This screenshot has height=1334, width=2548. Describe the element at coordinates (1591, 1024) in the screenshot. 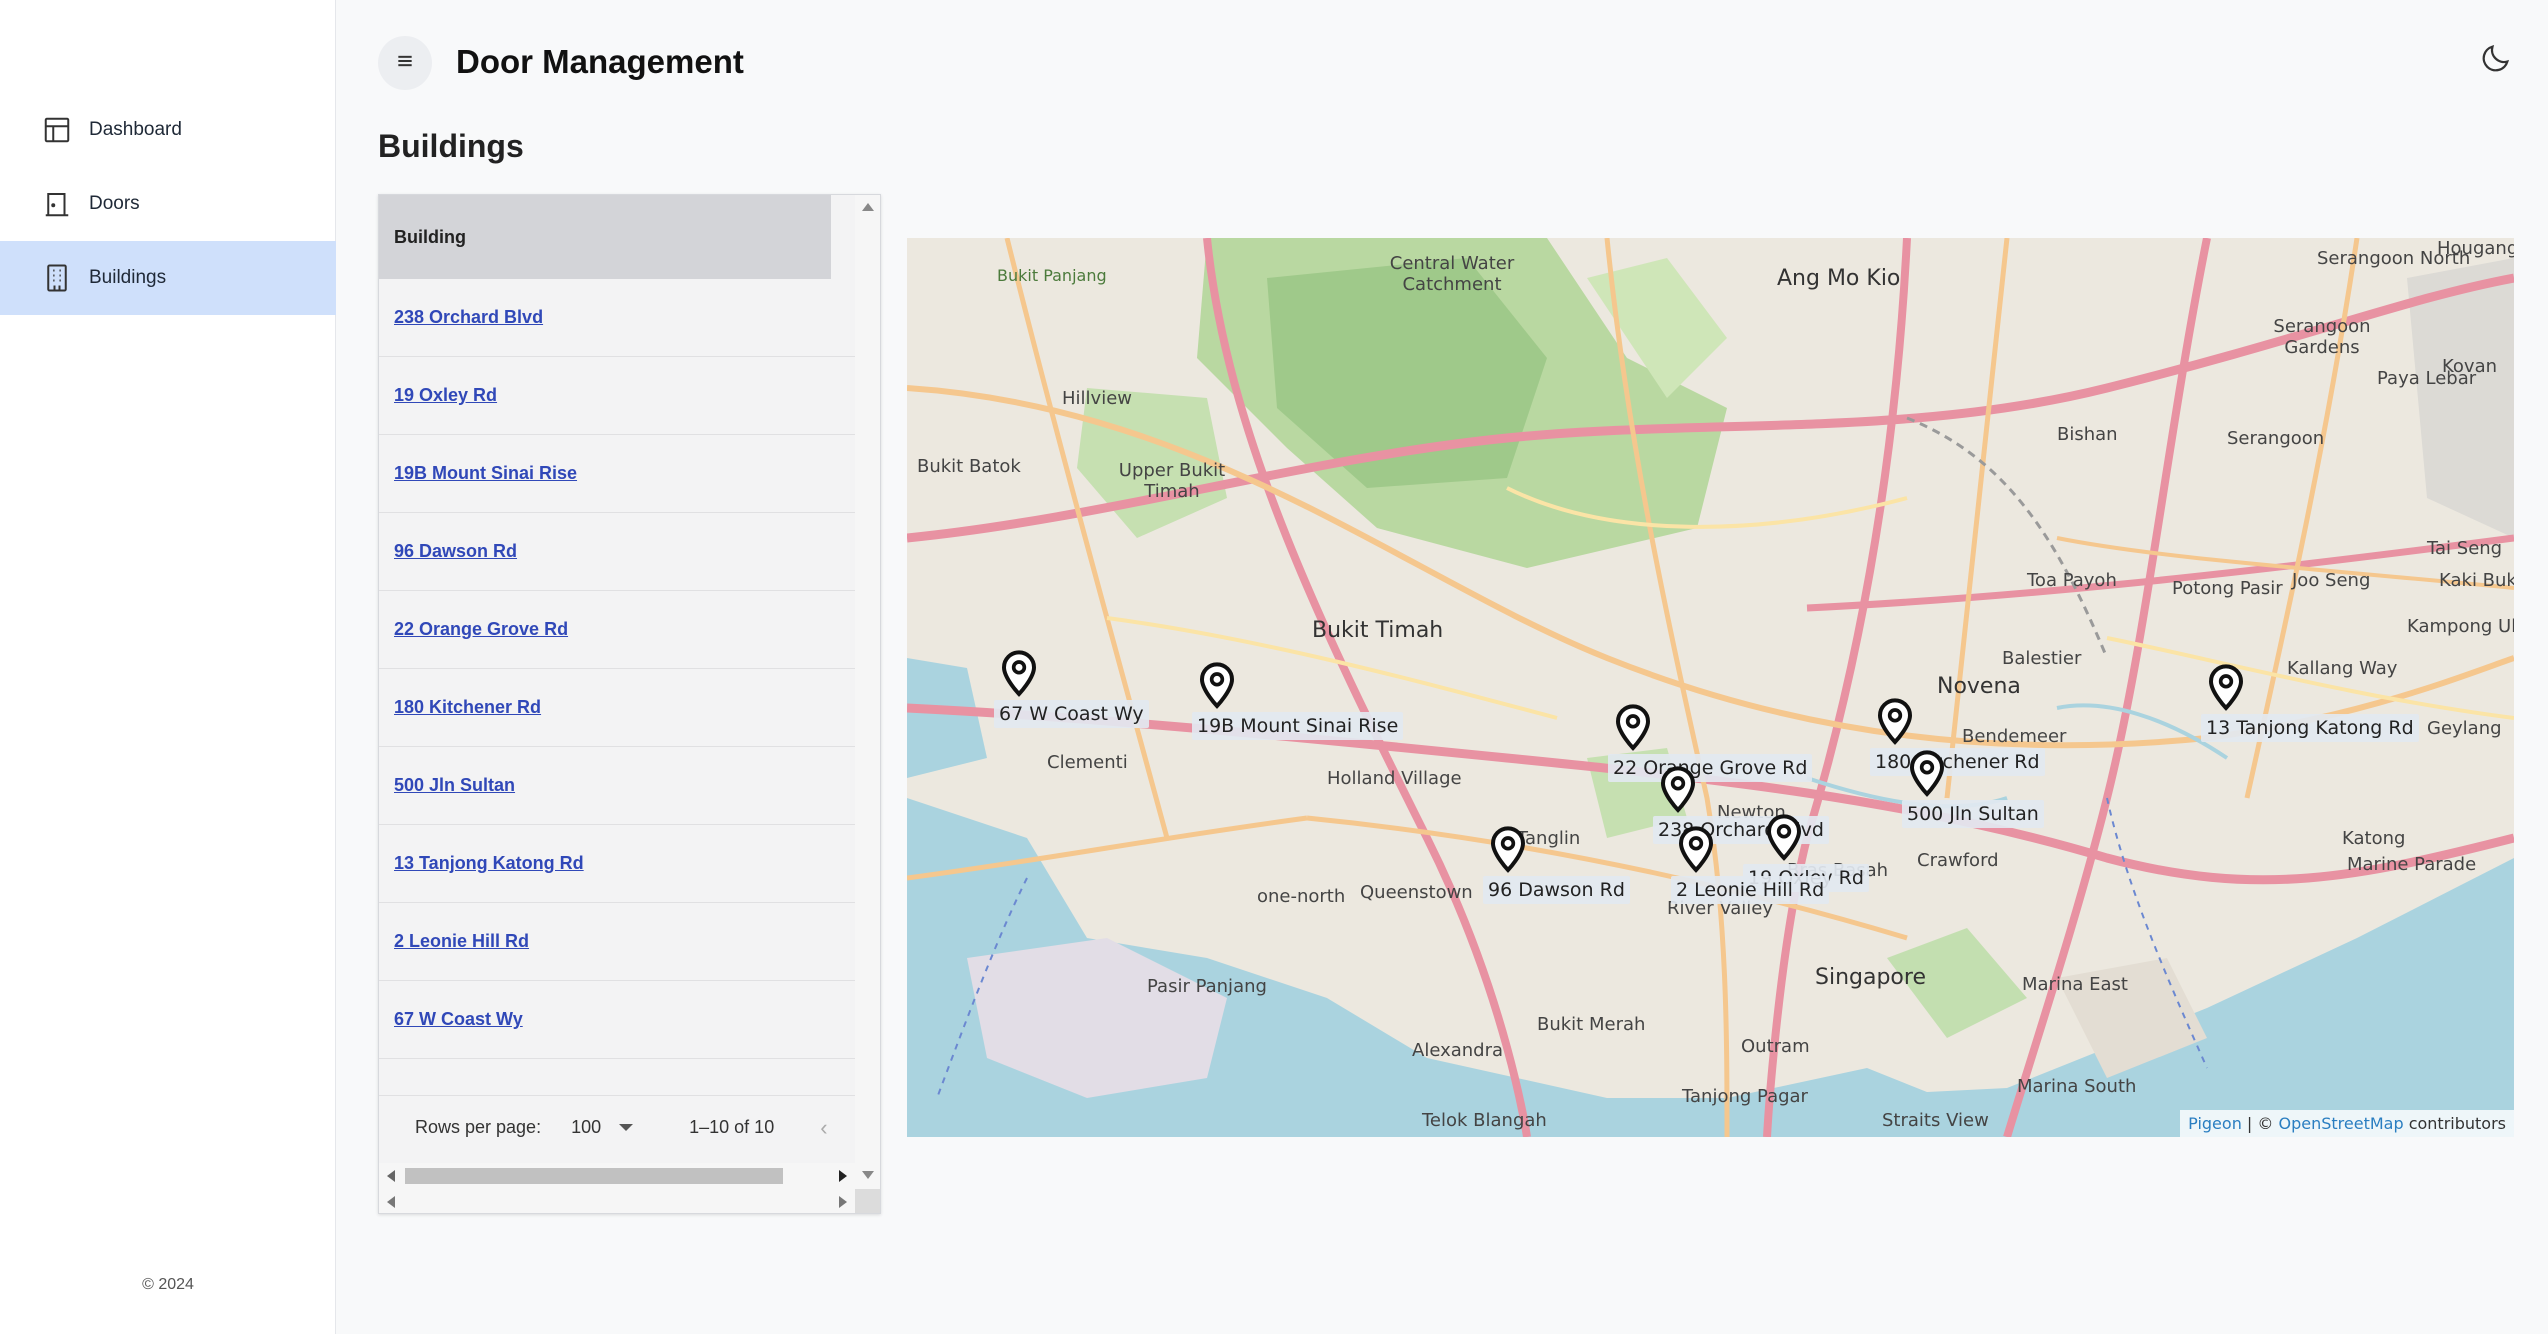

I see `map-place-label: Bukit Merah` at that location.